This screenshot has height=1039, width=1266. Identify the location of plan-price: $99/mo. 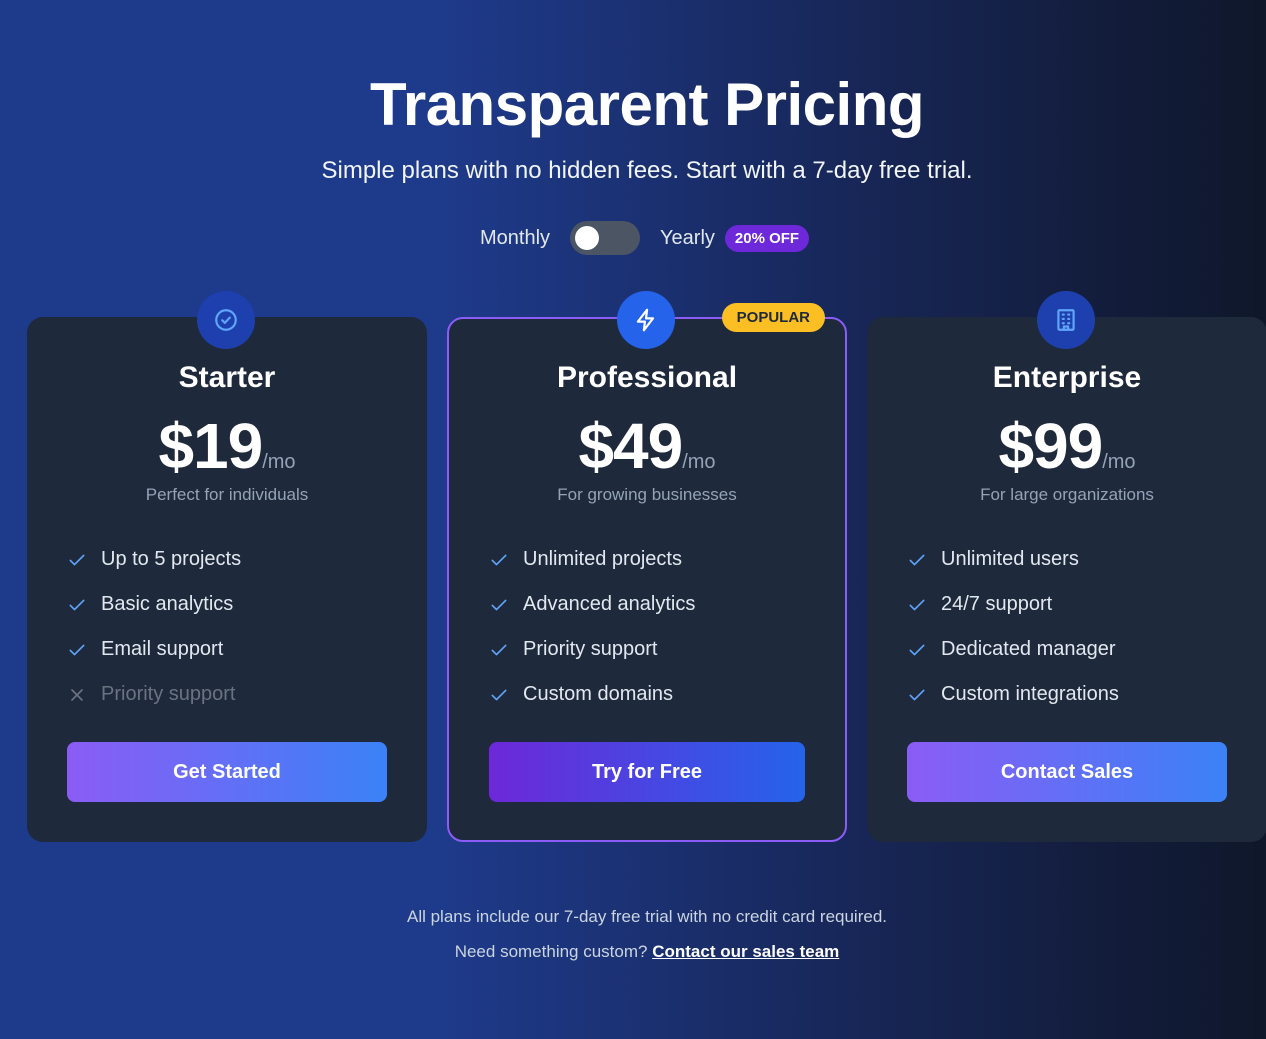
(1066, 446).